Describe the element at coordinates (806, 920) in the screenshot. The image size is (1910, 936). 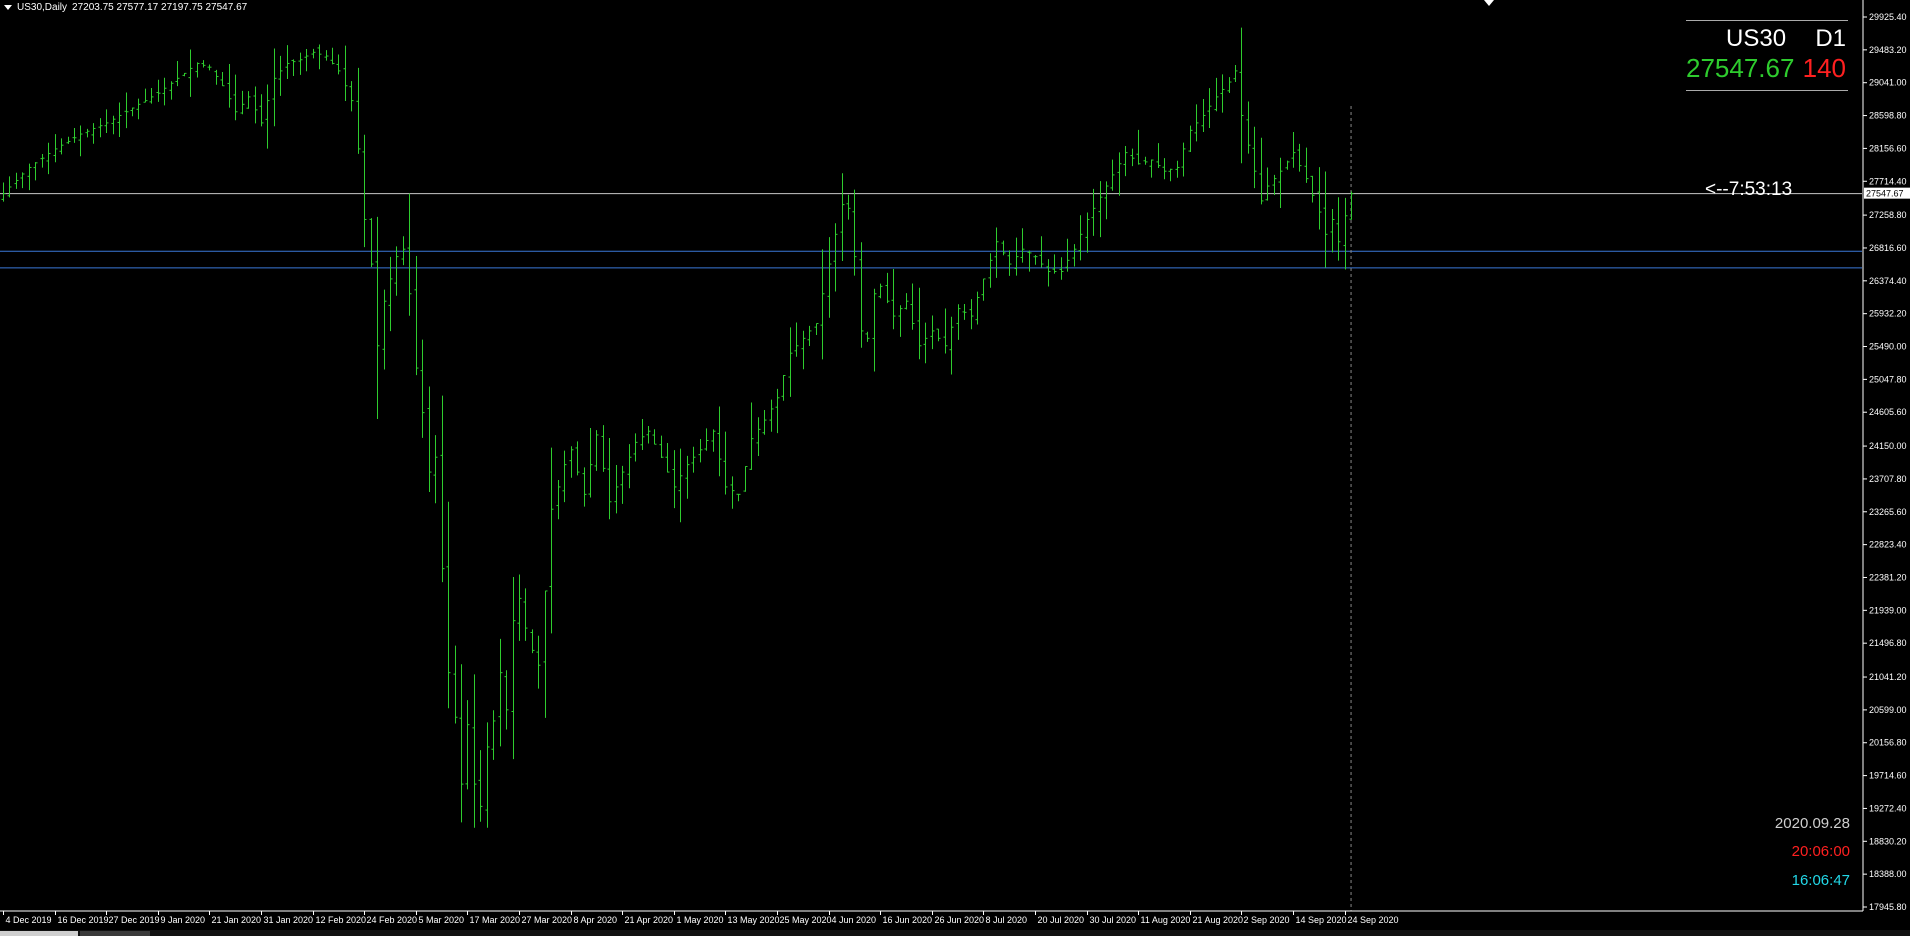
I see `time-tick-label: 25 May 2020` at that location.